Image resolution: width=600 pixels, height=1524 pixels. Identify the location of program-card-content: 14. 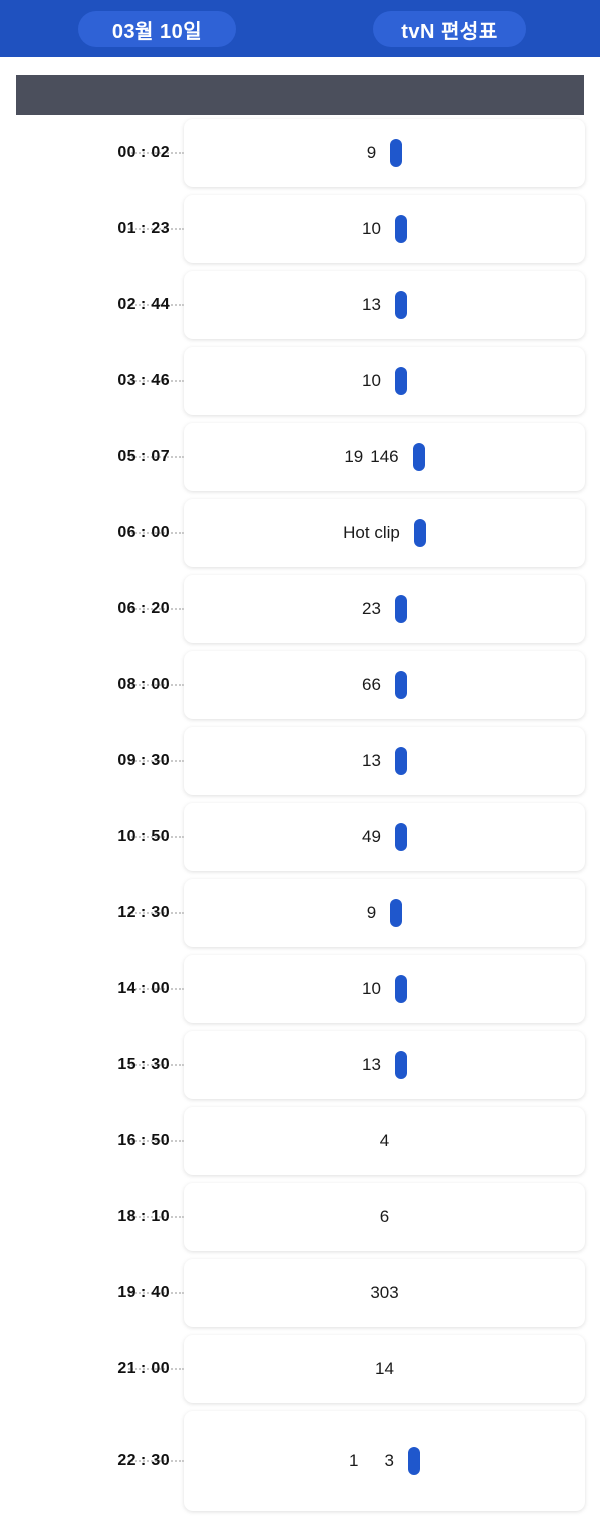
(384, 1369).